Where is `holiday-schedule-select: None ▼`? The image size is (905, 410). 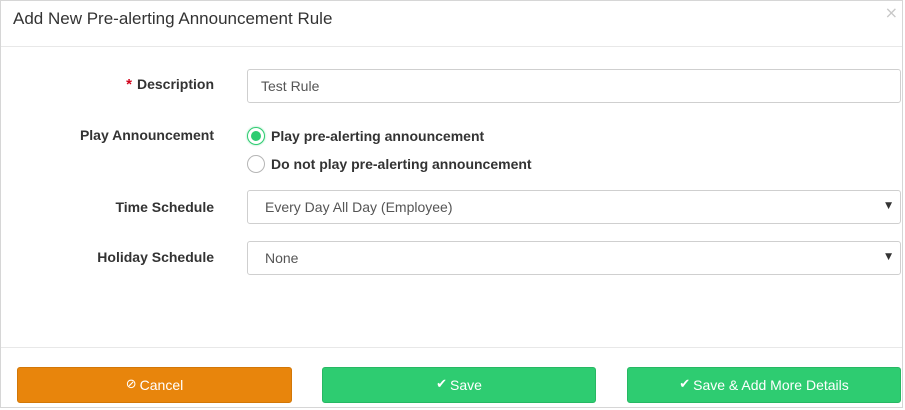
holiday-schedule-select: None ▼ is located at coordinates (574, 258).